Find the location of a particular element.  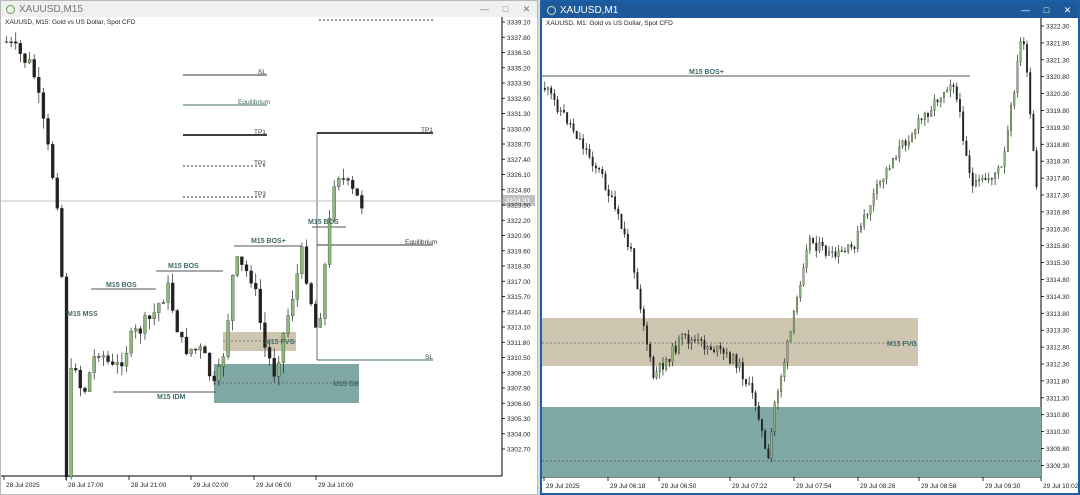

price-tick-label: 3305.30 is located at coordinates (519, 419).